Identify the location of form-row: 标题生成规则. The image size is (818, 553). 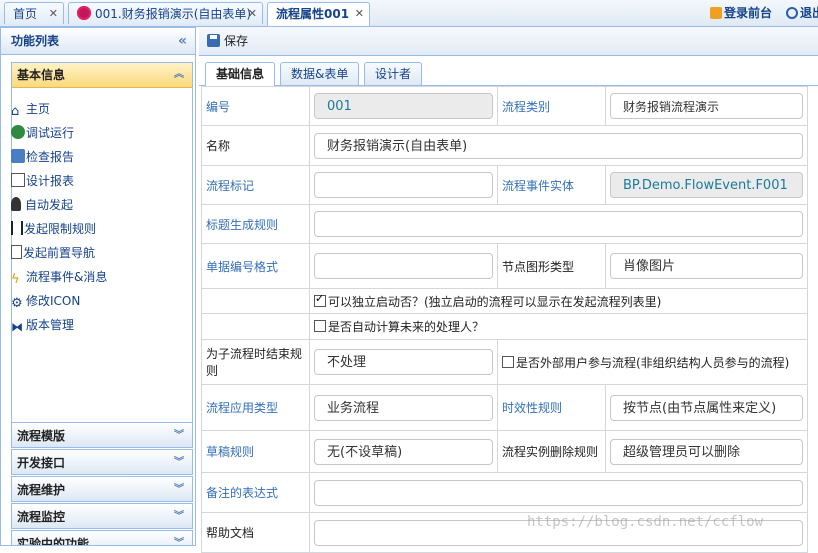
(504, 224).